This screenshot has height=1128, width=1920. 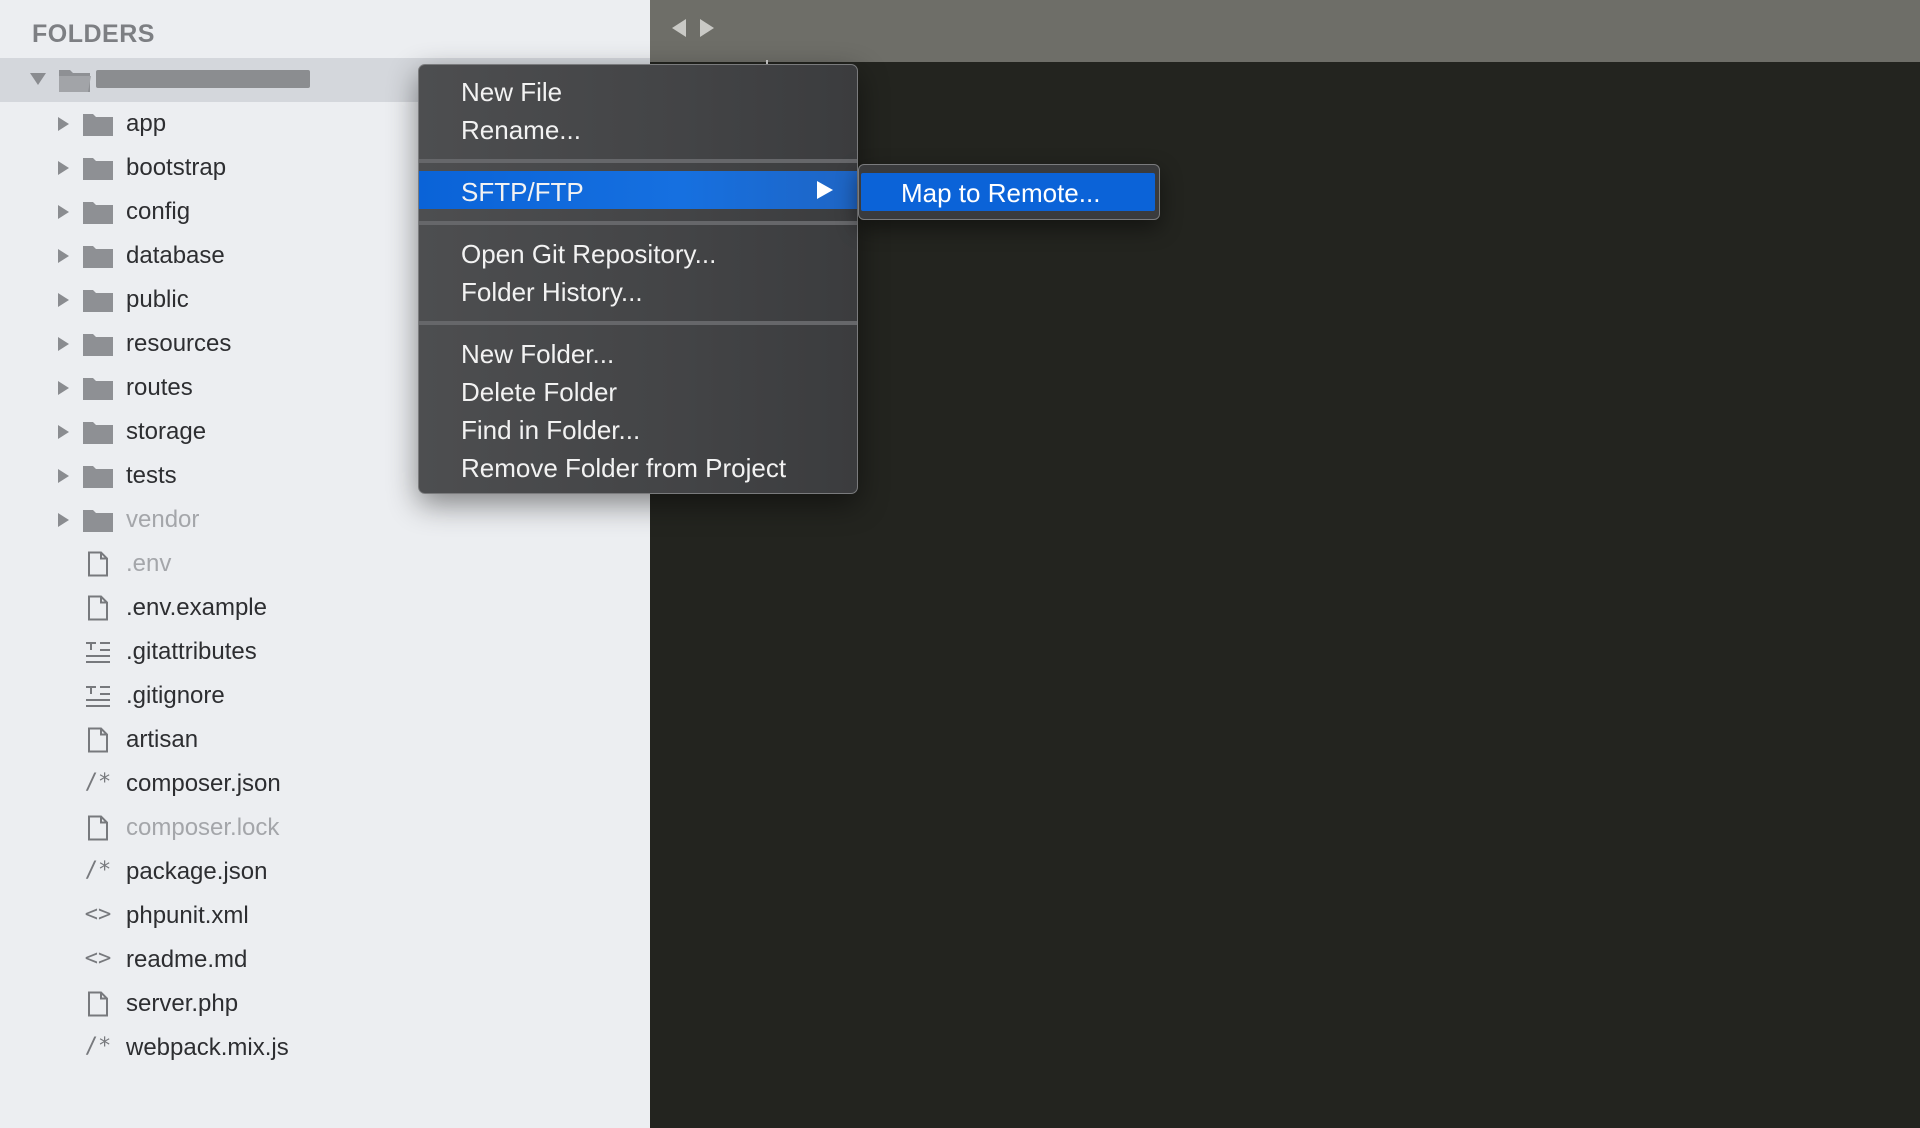 I want to click on file-label: webpack.mix.js, so click(x=207, y=1047).